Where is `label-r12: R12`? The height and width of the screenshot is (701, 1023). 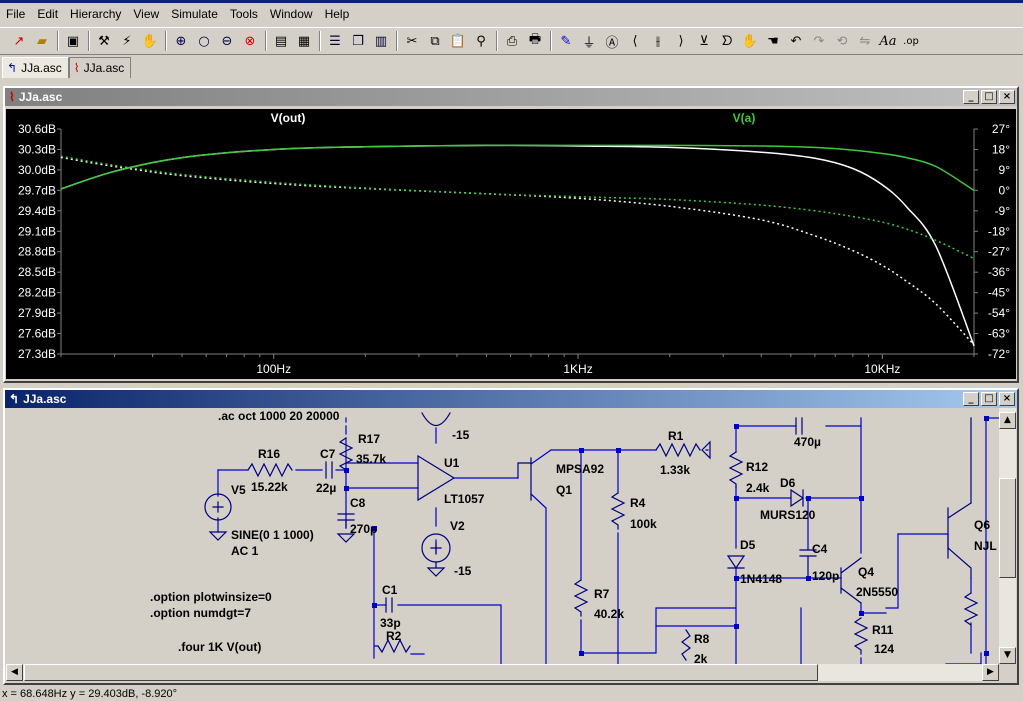
label-r12: R12 is located at coordinates (757, 467).